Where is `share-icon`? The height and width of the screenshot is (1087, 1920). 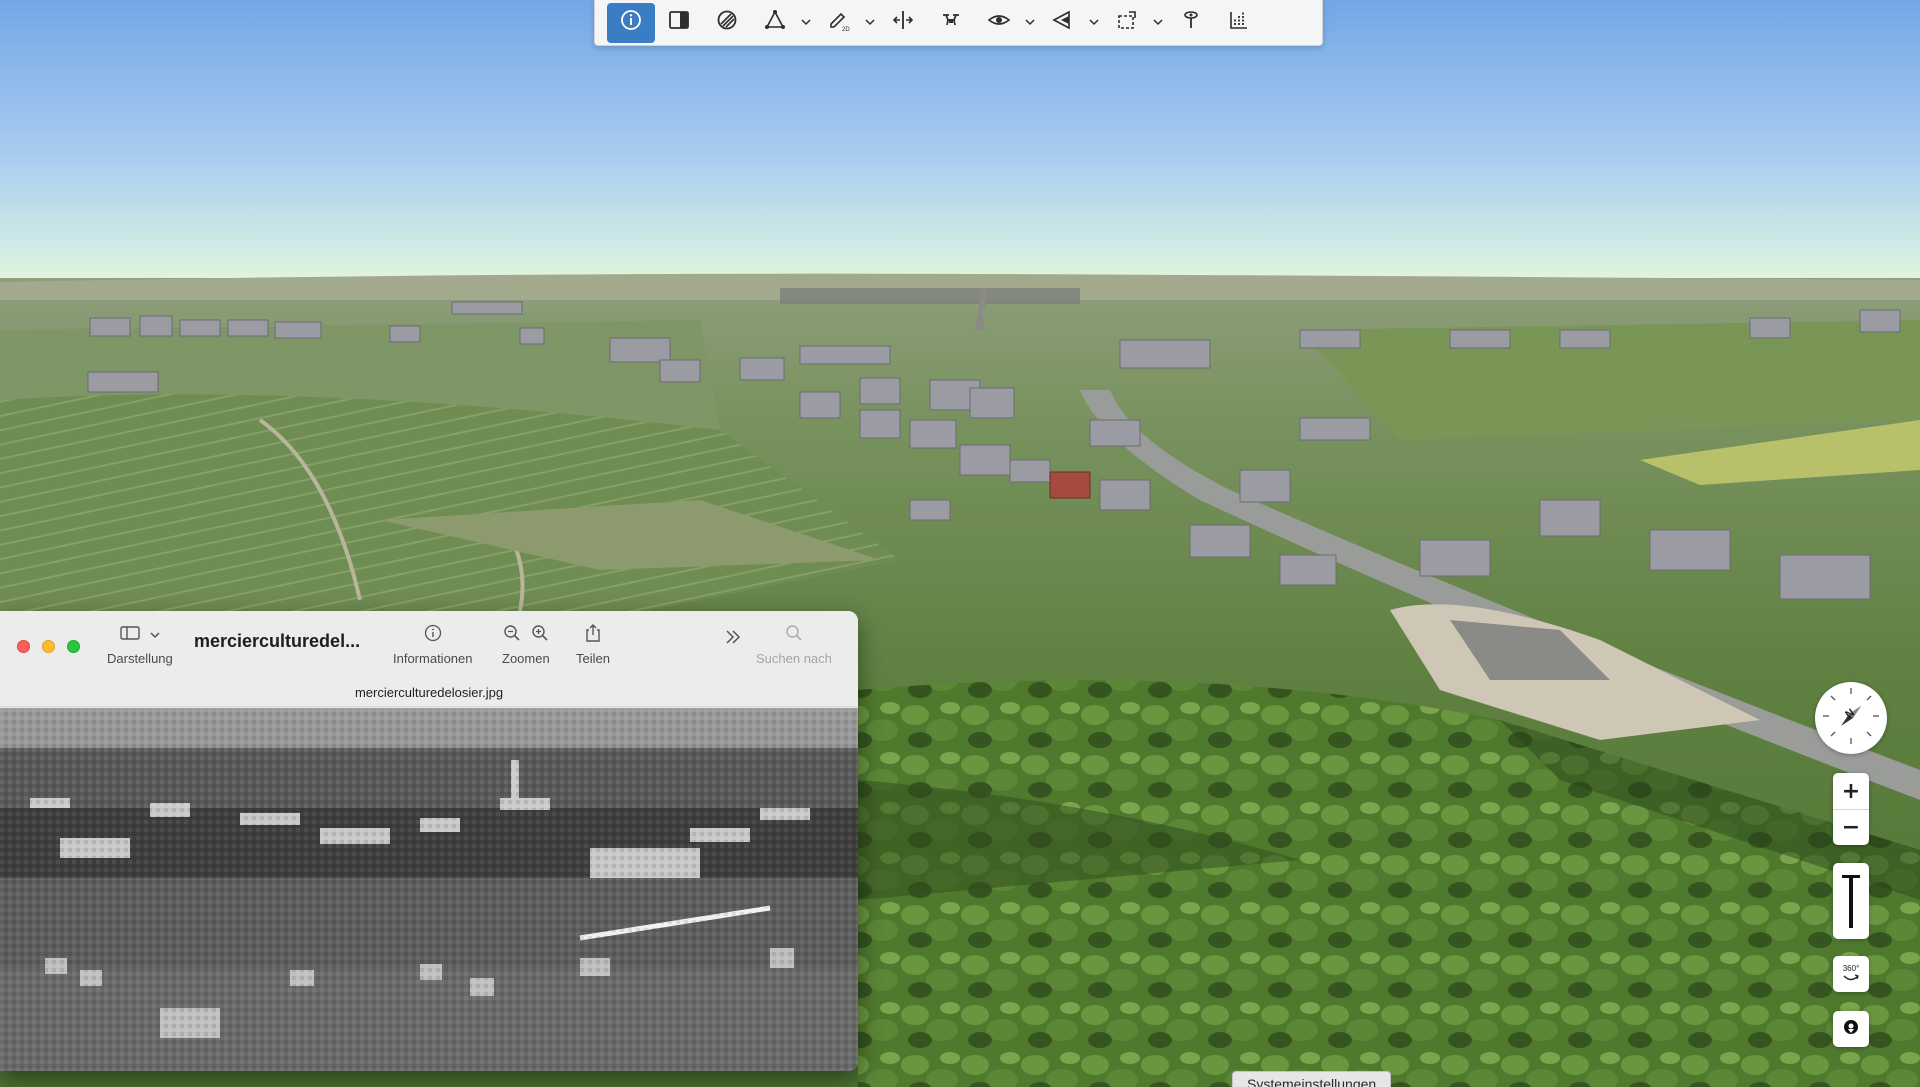
share-icon is located at coordinates (593, 635).